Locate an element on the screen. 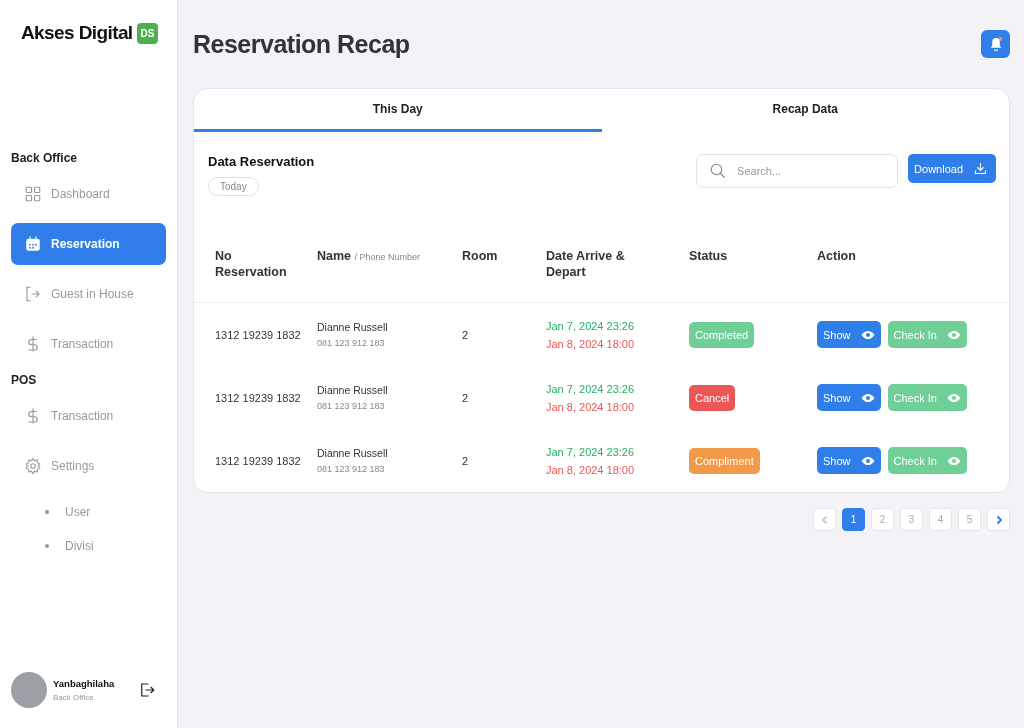 The height and width of the screenshot is (728, 1024). grid-icon is located at coordinates (33, 194).